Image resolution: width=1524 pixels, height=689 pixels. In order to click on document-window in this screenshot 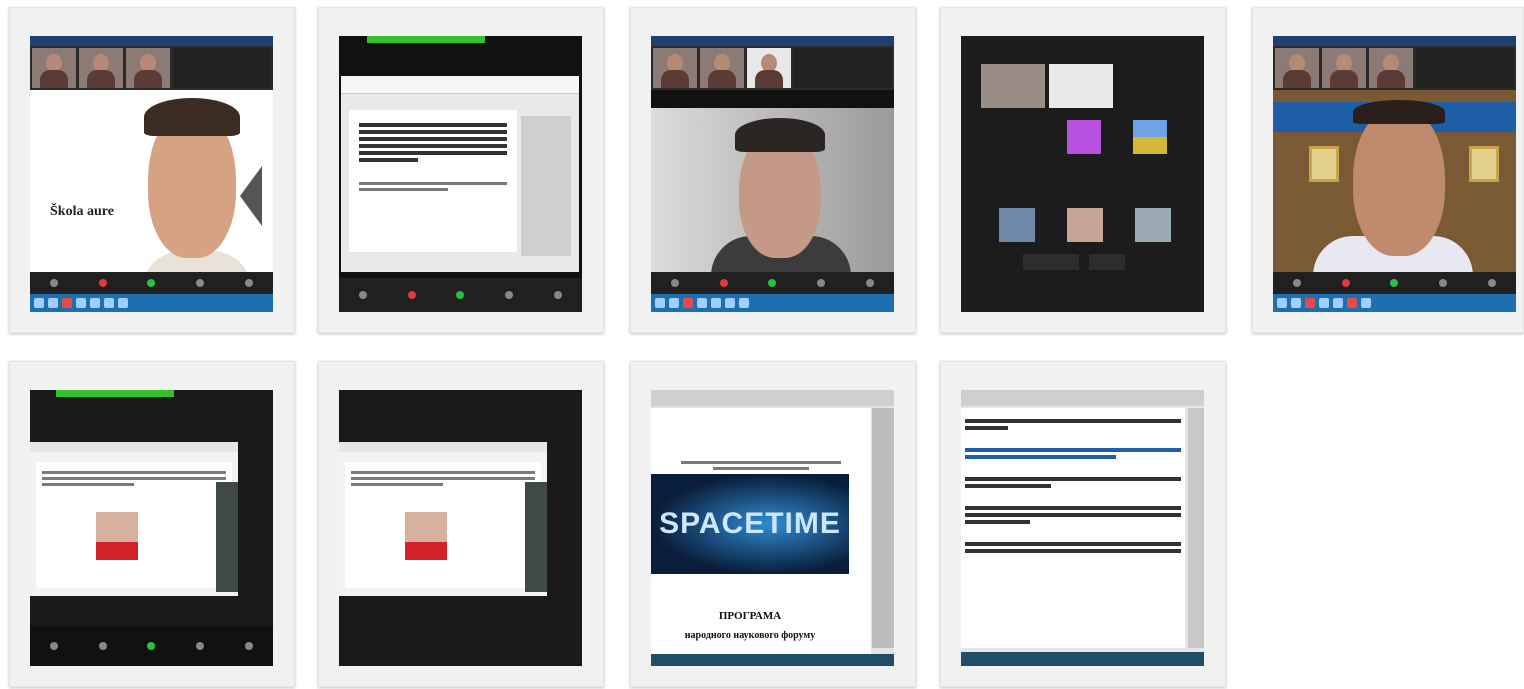, I will do `click(460, 174)`.